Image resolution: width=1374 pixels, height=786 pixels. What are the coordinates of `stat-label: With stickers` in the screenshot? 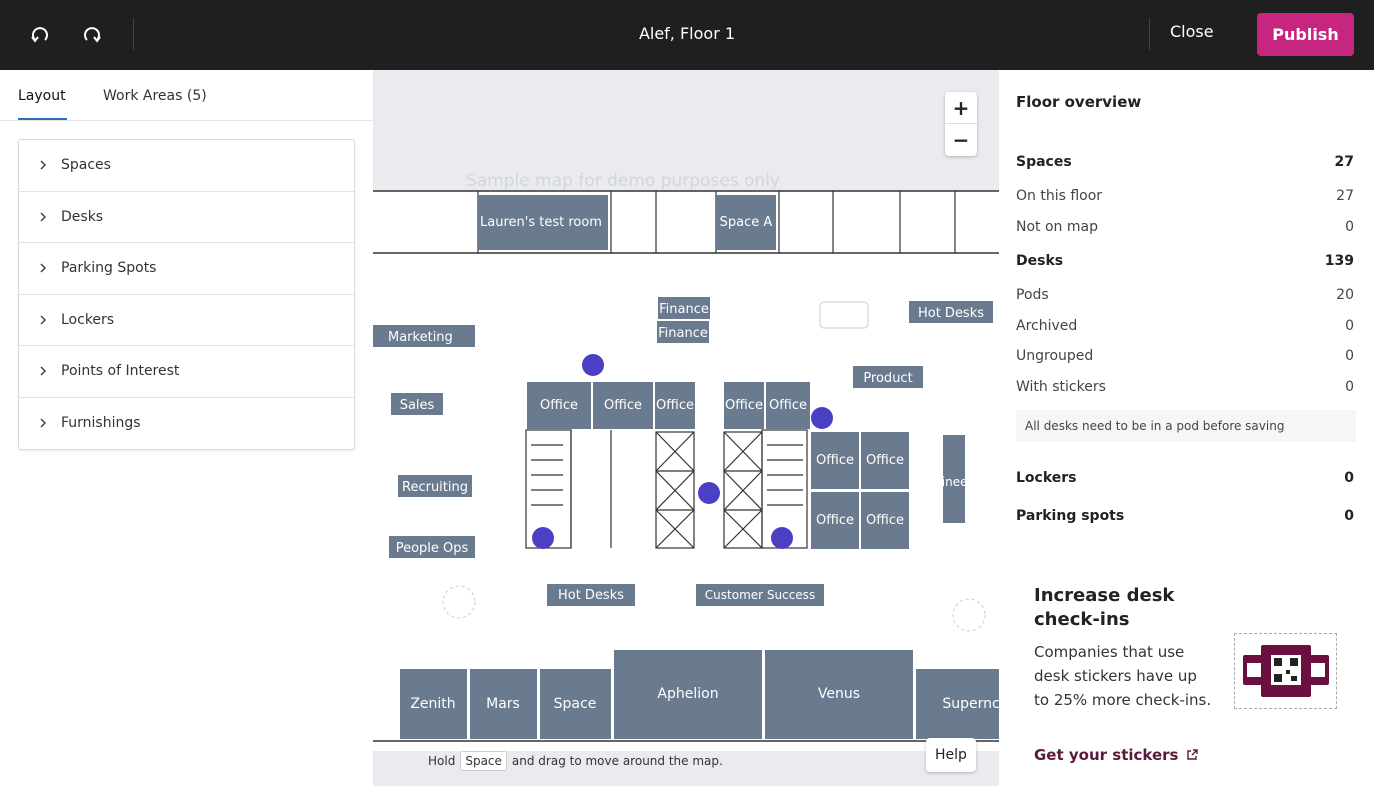 It's located at (1061, 387).